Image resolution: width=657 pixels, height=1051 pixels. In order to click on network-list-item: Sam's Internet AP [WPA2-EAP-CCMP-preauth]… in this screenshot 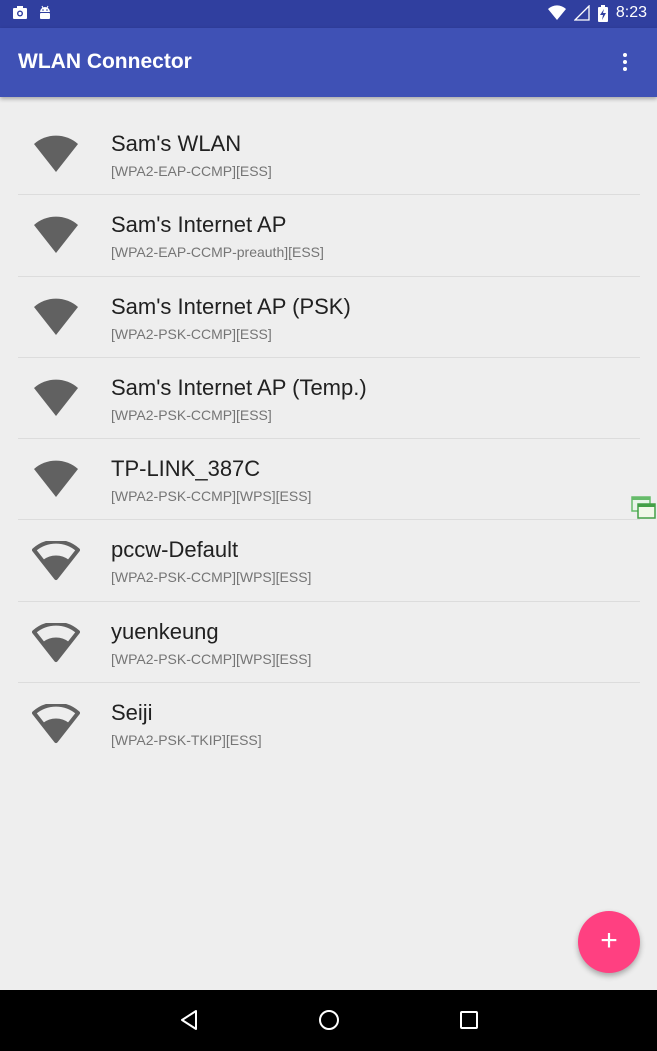, I will do `click(329, 236)`.